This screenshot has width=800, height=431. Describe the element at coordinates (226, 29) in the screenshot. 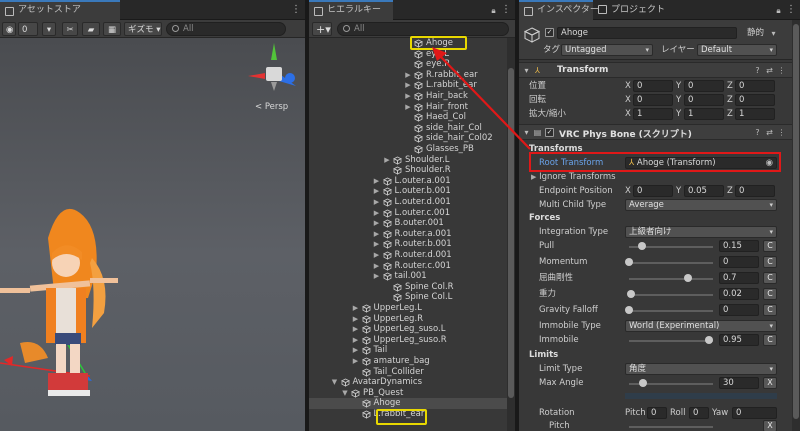

I see `scene-search-input: All` at that location.